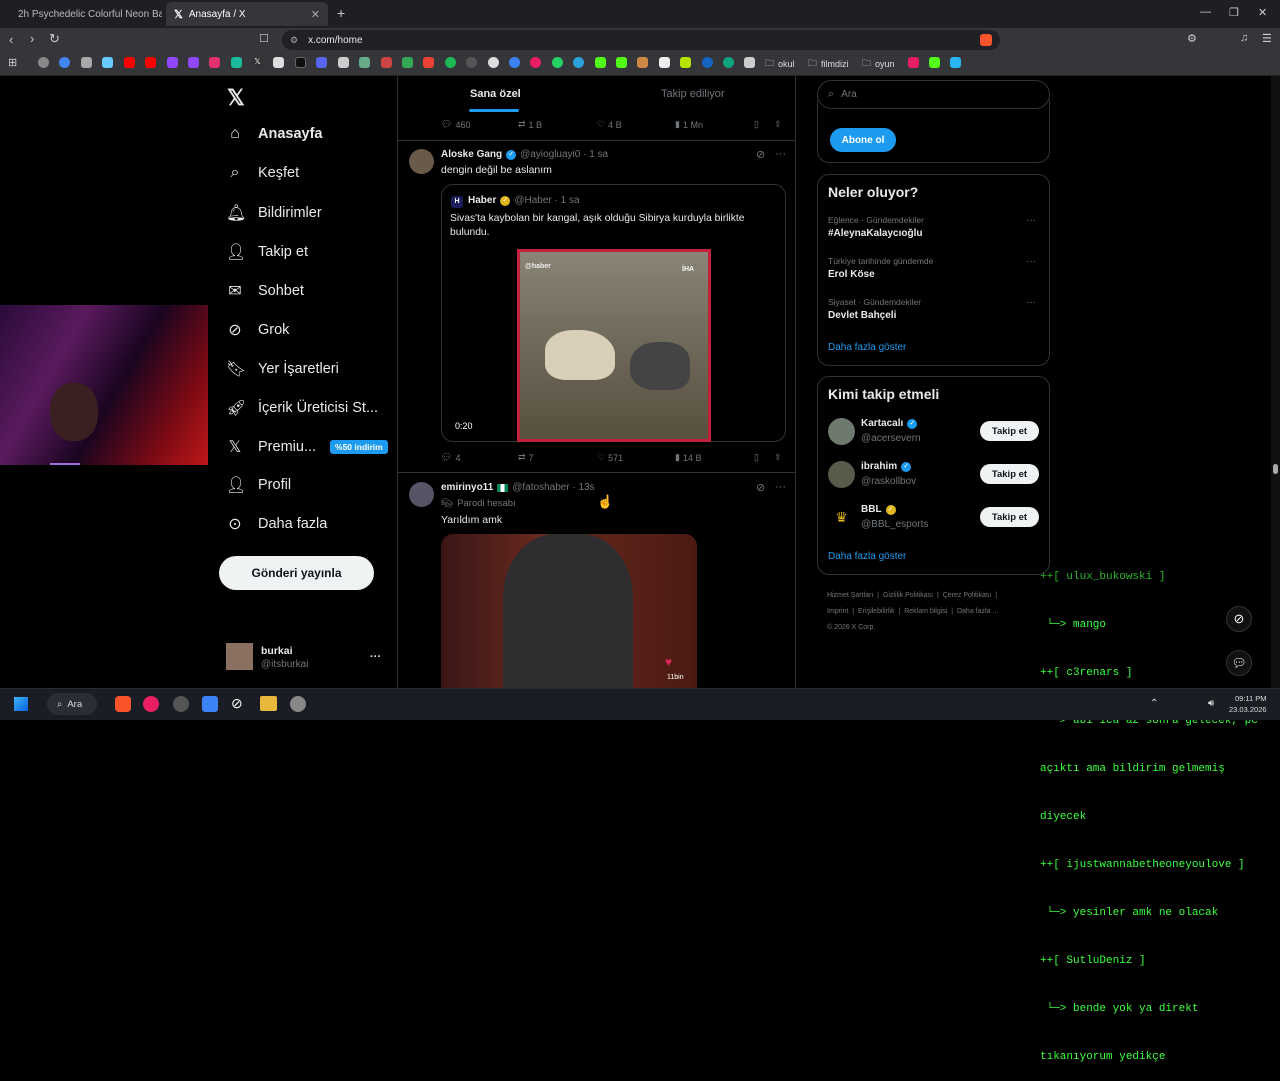 The image size is (1280, 1081). What do you see at coordinates (450, 62) in the screenshot?
I see `spotify-icon` at bounding box center [450, 62].